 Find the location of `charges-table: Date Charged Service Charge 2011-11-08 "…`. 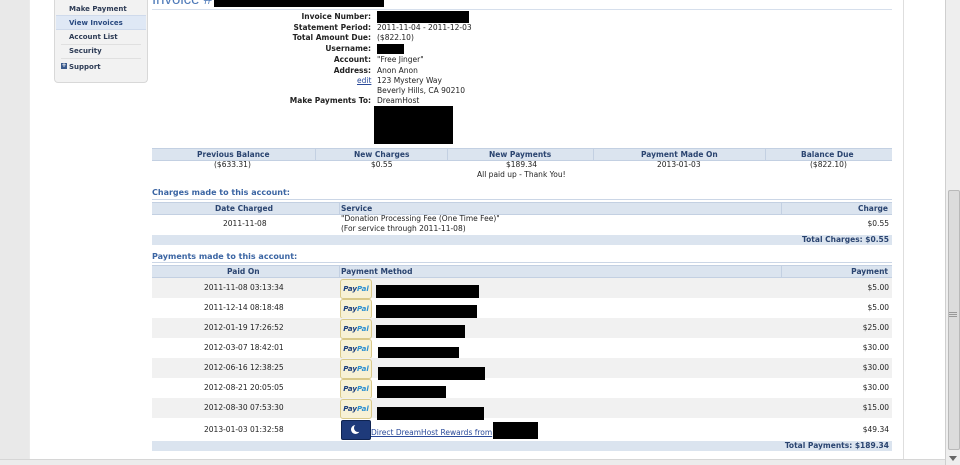

charges-table: Date Charged Service Charge 2011-11-08 "… is located at coordinates (522, 224).